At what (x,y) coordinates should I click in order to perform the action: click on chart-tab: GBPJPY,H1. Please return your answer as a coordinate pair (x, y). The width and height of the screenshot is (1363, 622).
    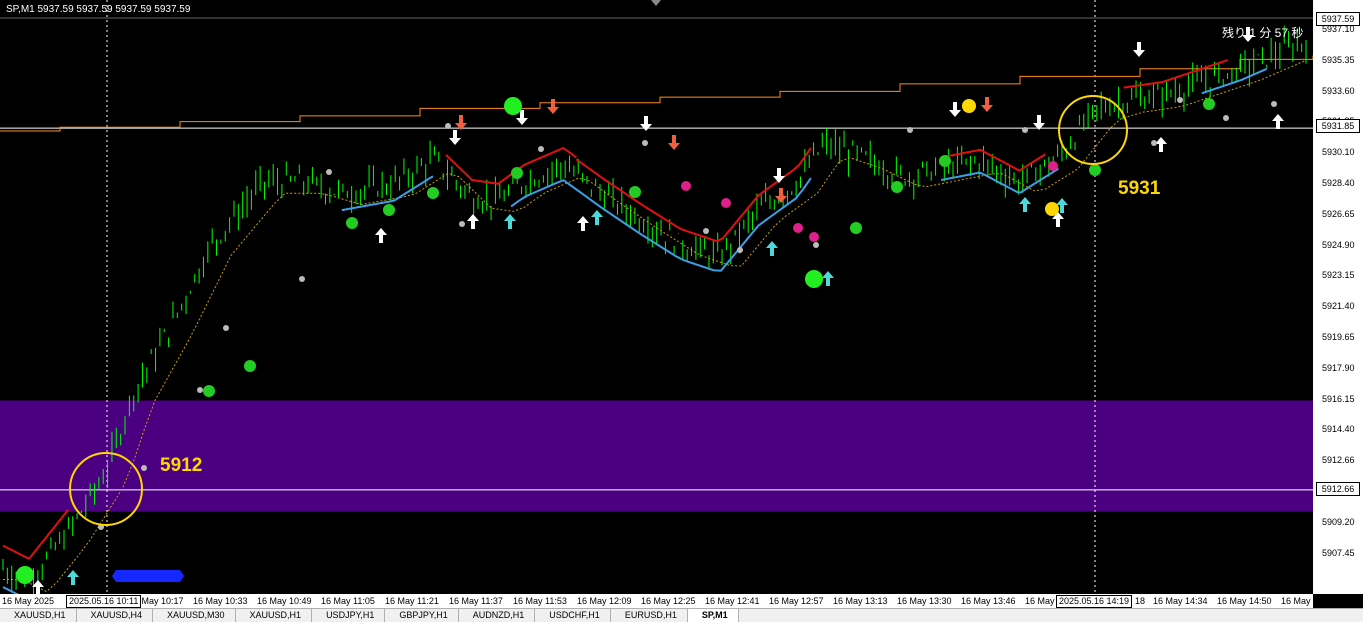
    Looking at the image, I should click on (422, 615).